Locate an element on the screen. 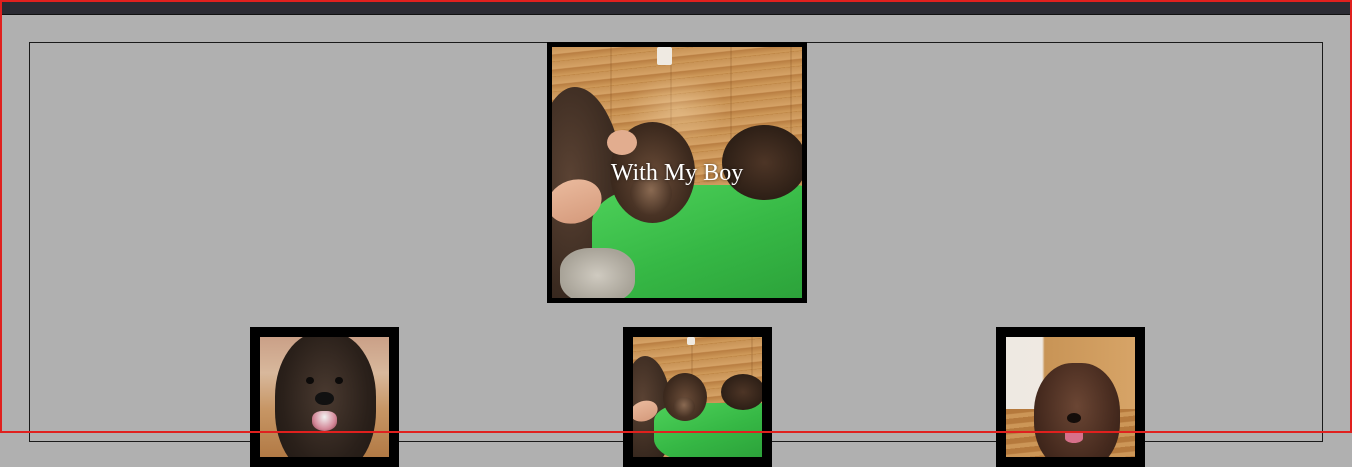 The image size is (1352, 467). featured-photo: With My Boy is located at coordinates (677, 172).